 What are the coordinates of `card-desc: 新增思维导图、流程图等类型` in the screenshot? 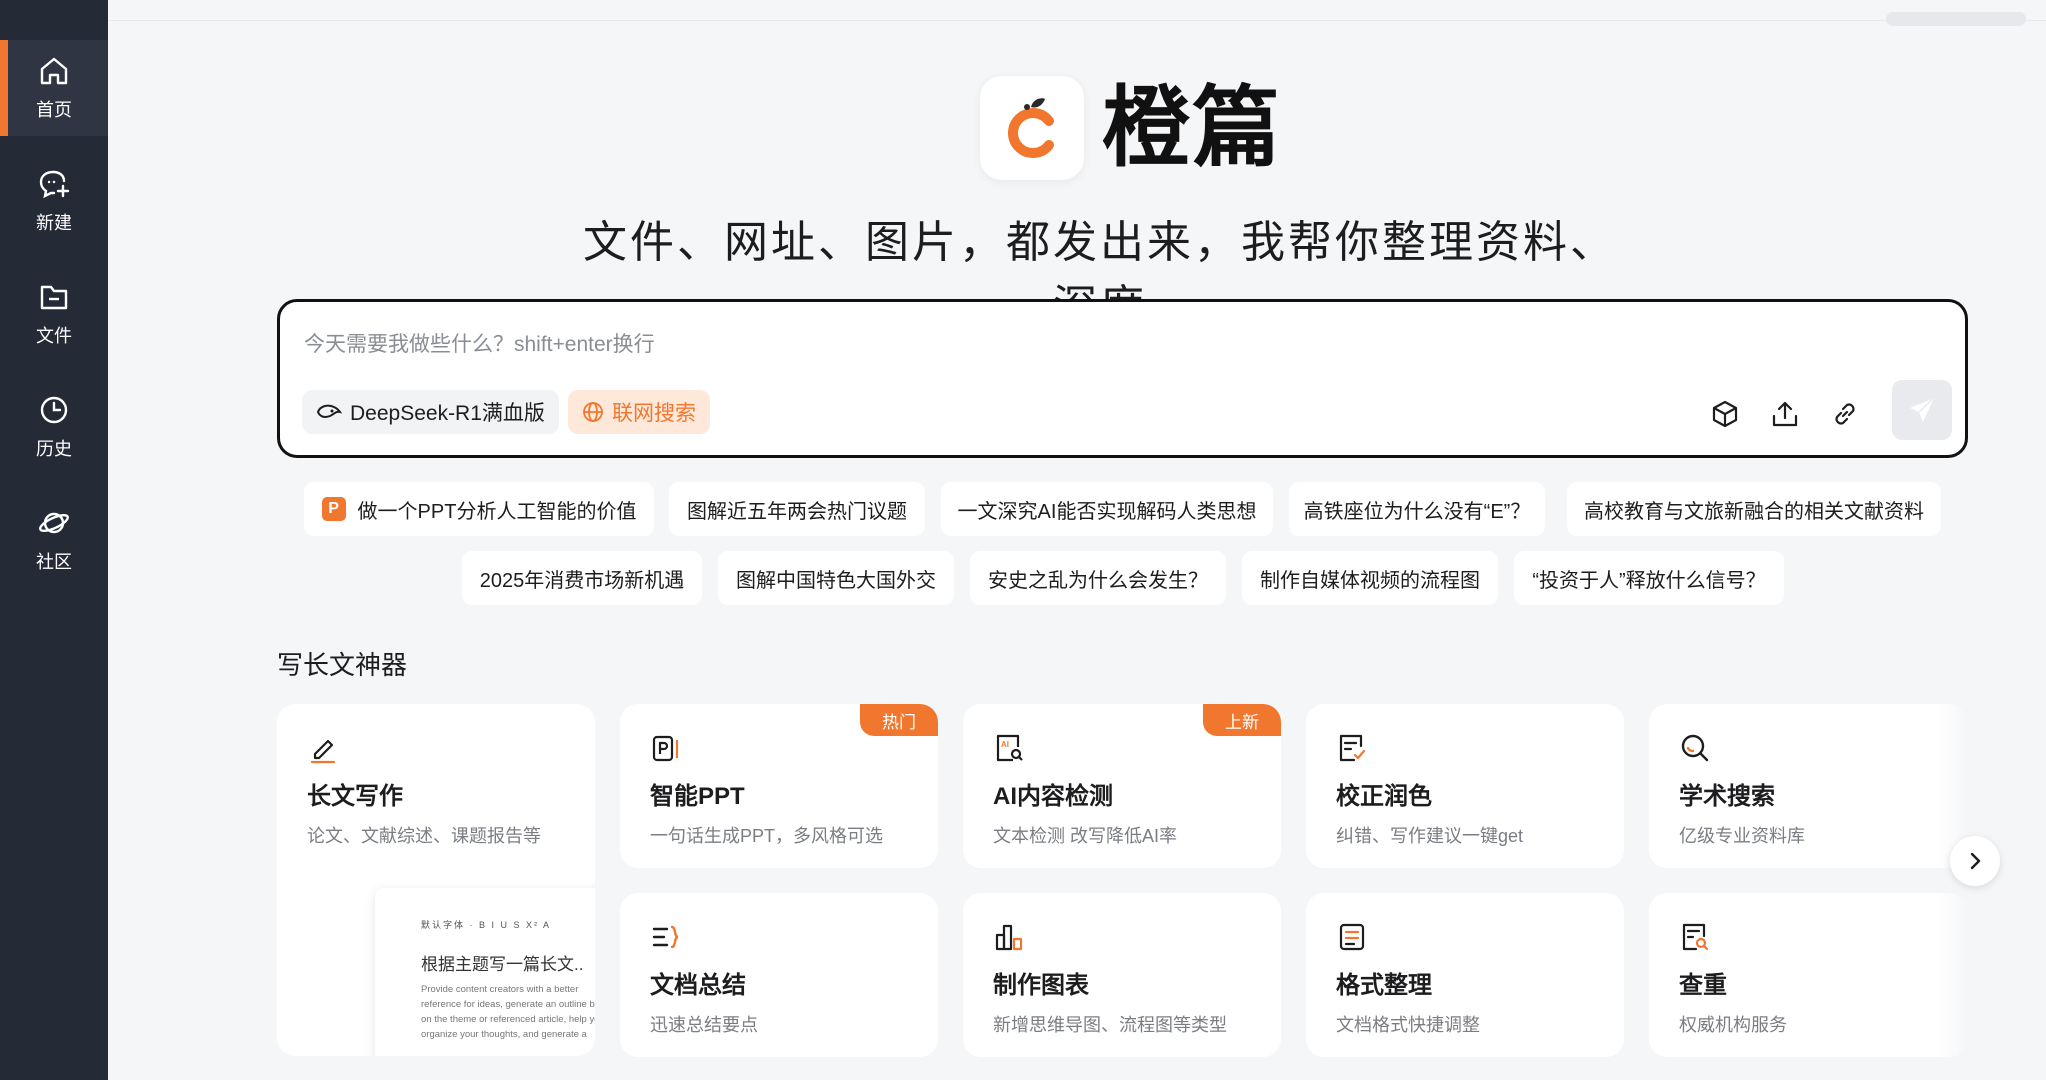 It's located at (1110, 1025).